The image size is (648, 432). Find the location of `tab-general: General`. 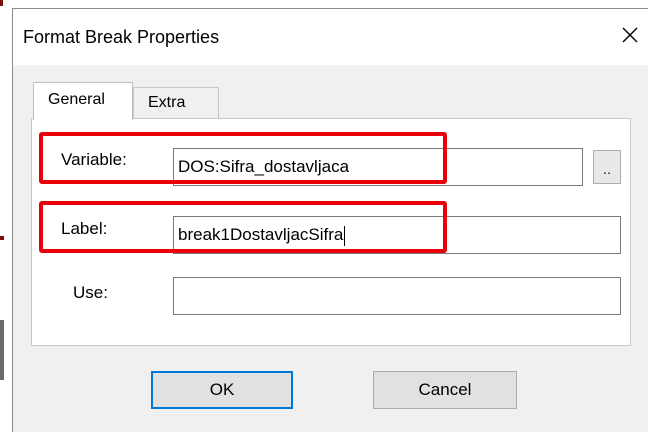

tab-general: General is located at coordinates (83, 101).